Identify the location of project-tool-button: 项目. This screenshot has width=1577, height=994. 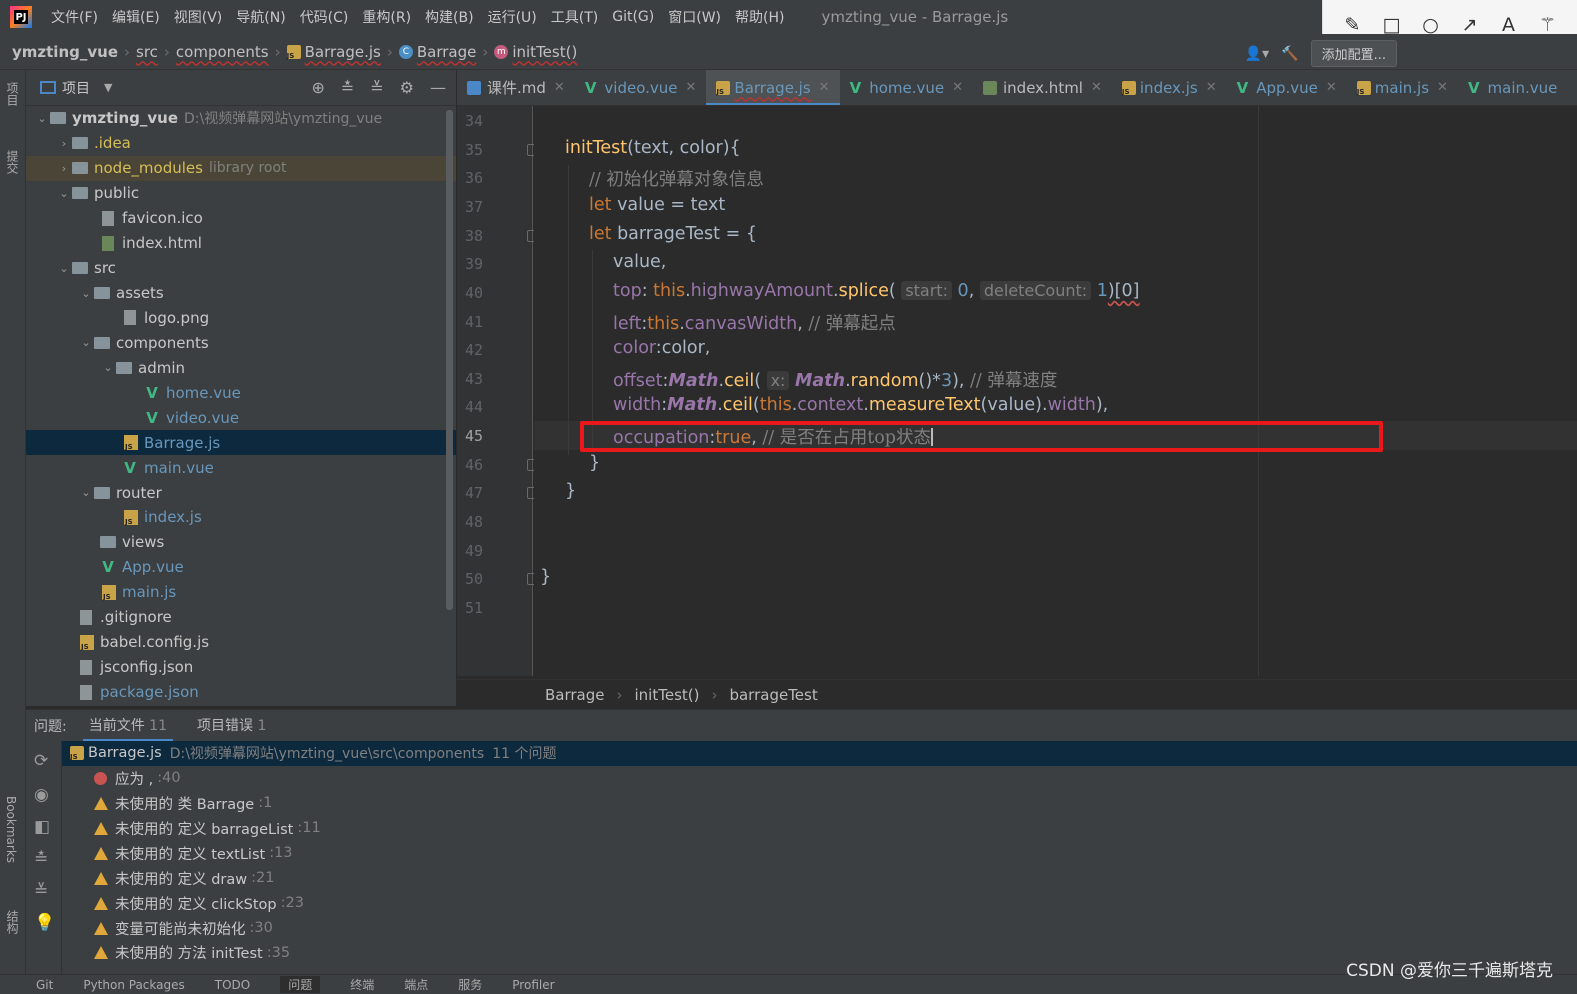
(12, 94).